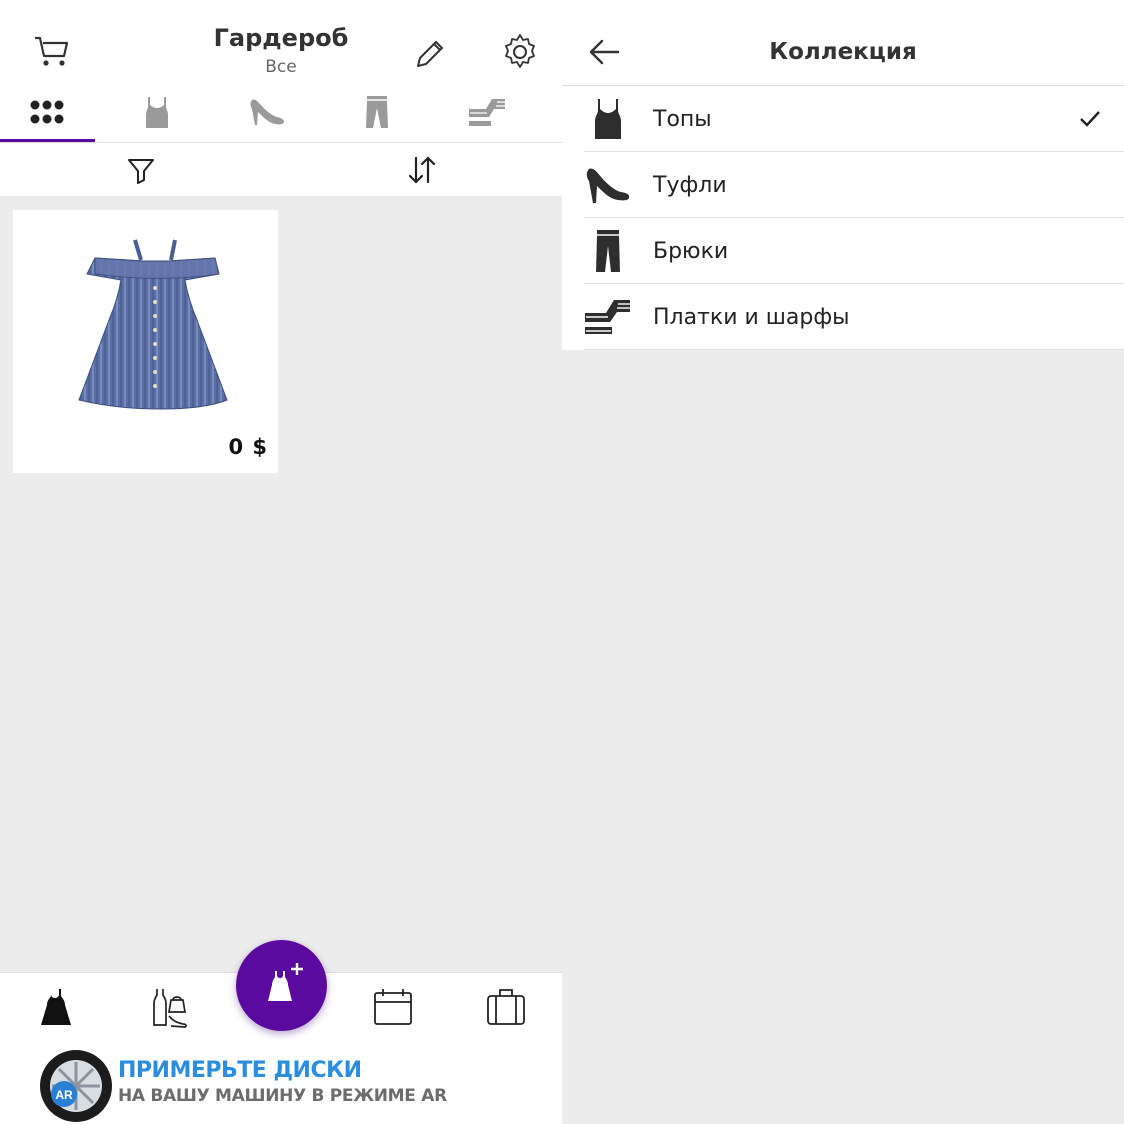 The height and width of the screenshot is (1124, 1124). I want to click on item-price: 0 $, so click(248, 447).